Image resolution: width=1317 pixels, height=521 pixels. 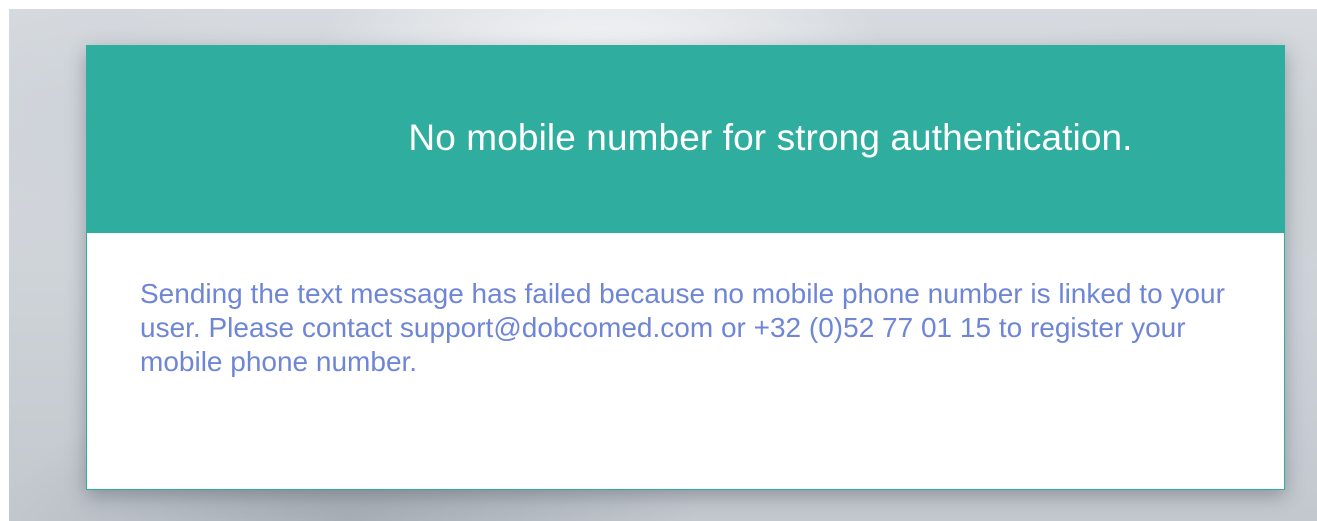 I want to click on left-edge, so click(x=4, y=260).